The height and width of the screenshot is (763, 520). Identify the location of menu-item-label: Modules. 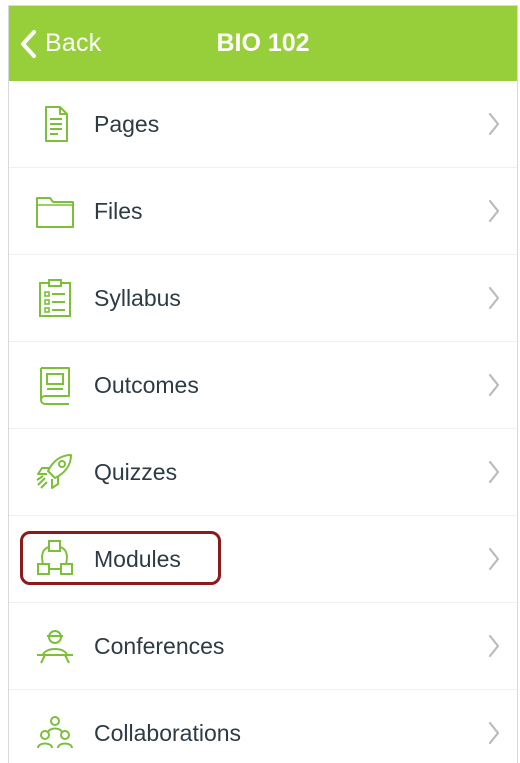
(137, 559).